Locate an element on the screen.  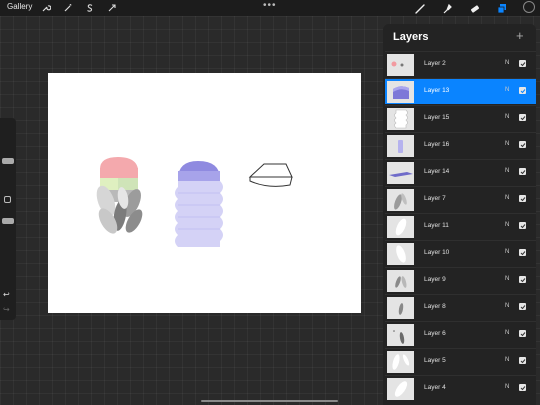
layer-row: Layer 11 N is located at coordinates (460, 226).